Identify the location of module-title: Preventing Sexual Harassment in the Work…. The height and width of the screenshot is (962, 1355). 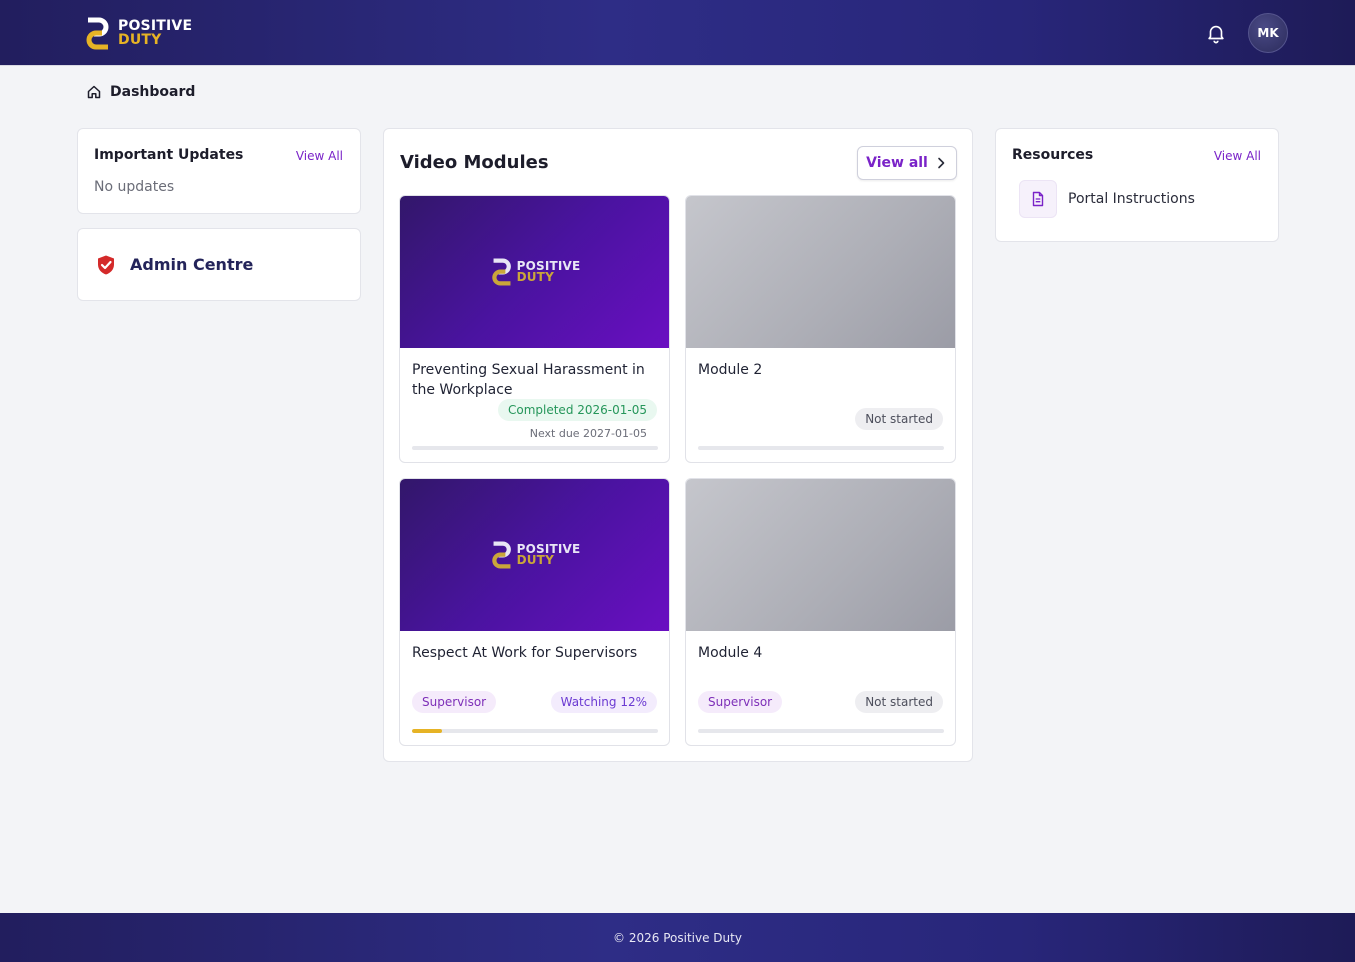
(528, 380).